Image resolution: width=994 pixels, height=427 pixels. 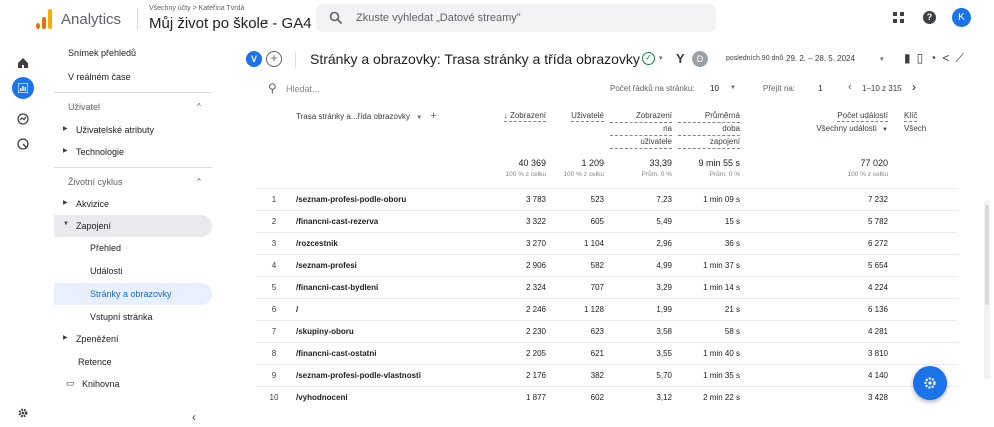 I want to click on col-header-users: Uživatelé, so click(x=581, y=132).